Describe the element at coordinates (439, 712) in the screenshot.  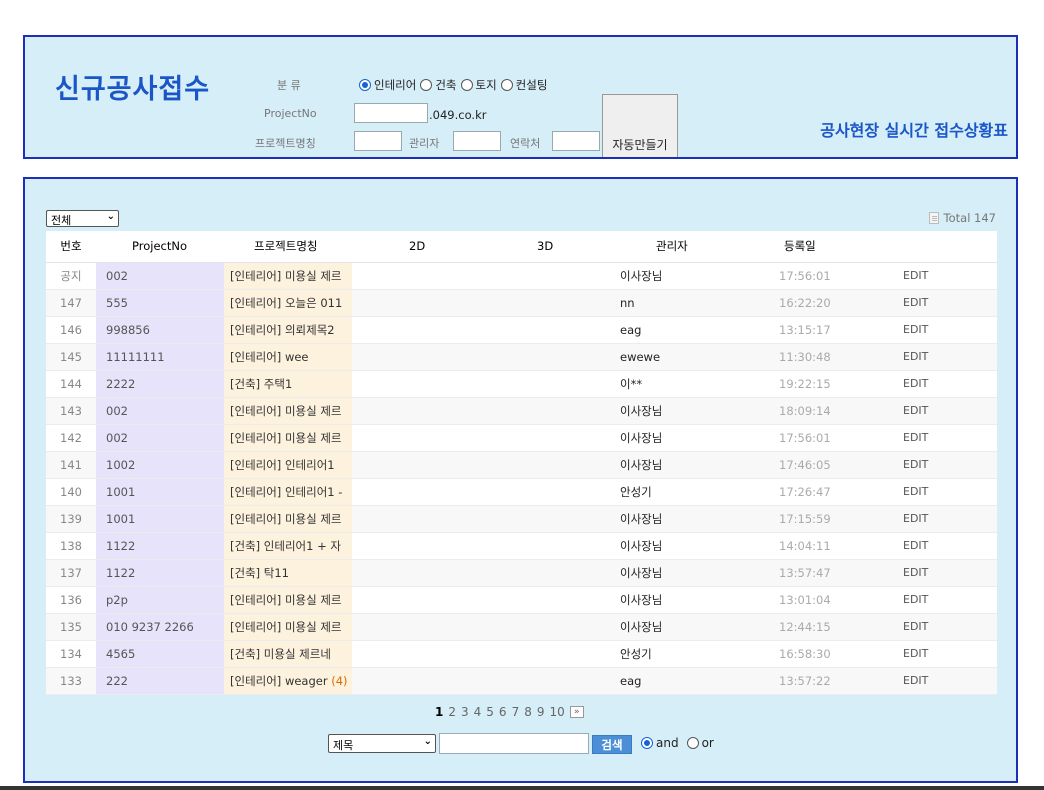
I see `page-link: 1` at that location.